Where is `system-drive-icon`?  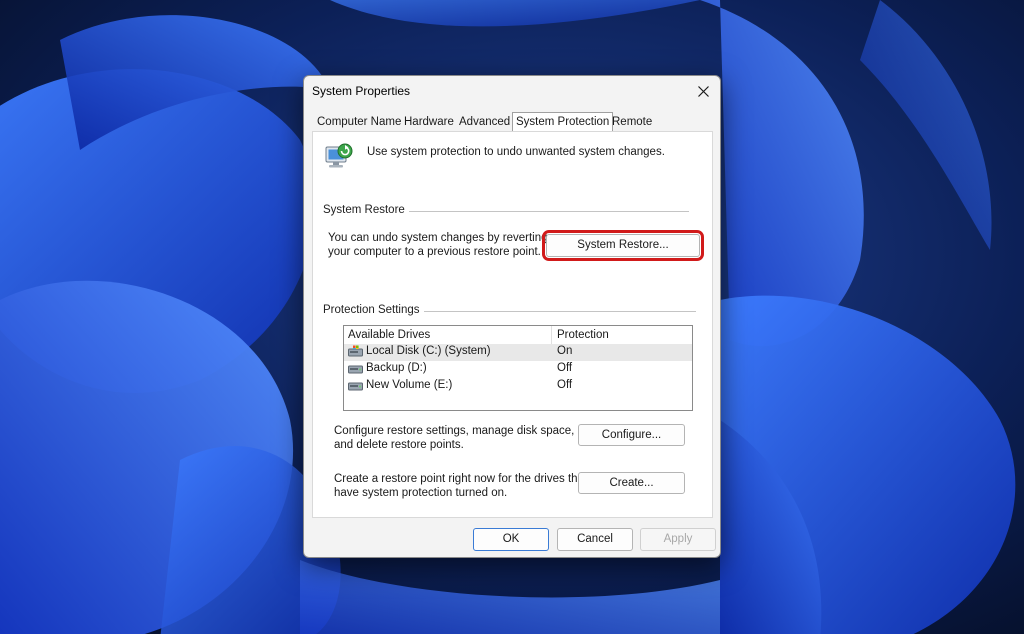
system-drive-icon is located at coordinates (355, 351).